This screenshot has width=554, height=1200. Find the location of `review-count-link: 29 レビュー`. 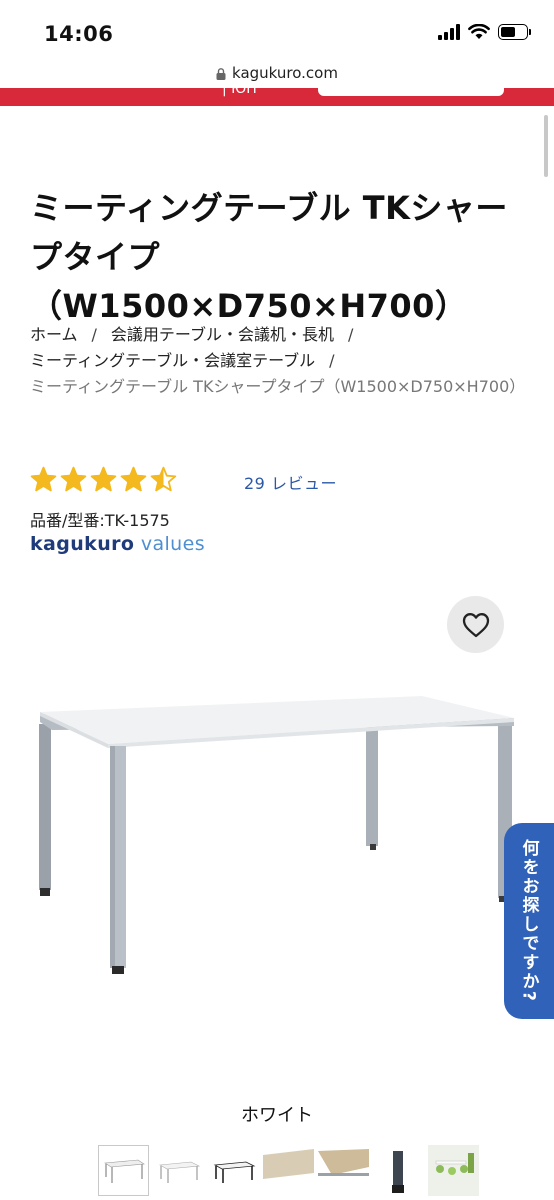

review-count-link: 29 レビュー is located at coordinates (290, 482).